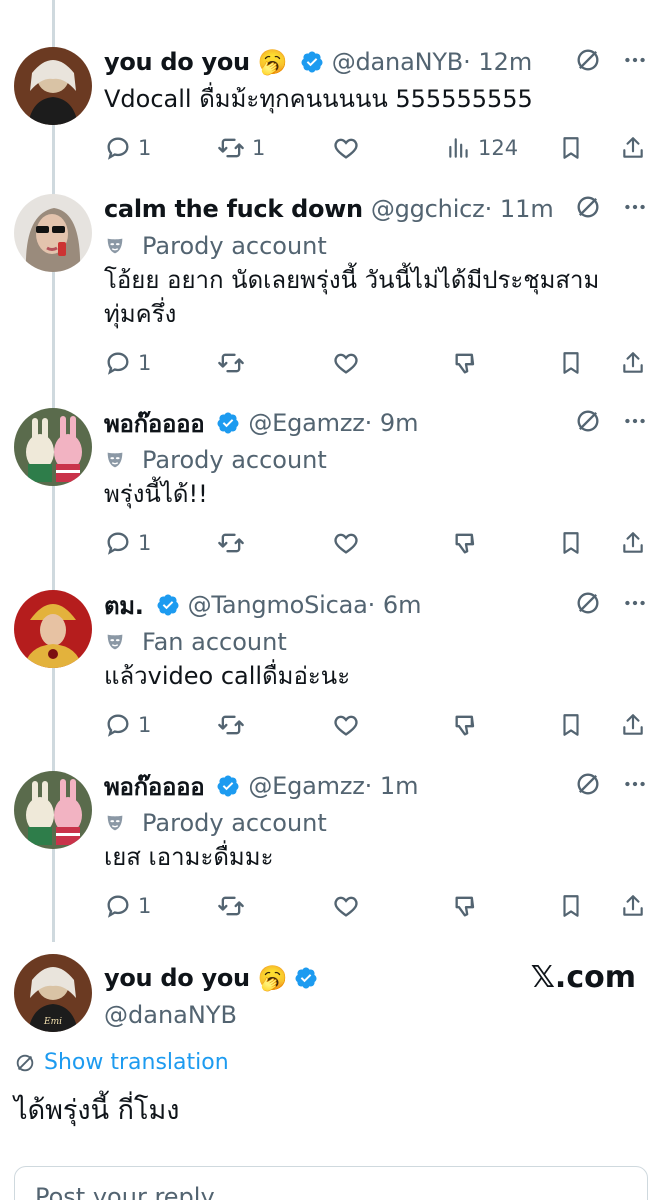 The width and height of the screenshot is (662, 1200). Describe the element at coordinates (498, 148) in the screenshot. I see `views-count: 124` at that location.